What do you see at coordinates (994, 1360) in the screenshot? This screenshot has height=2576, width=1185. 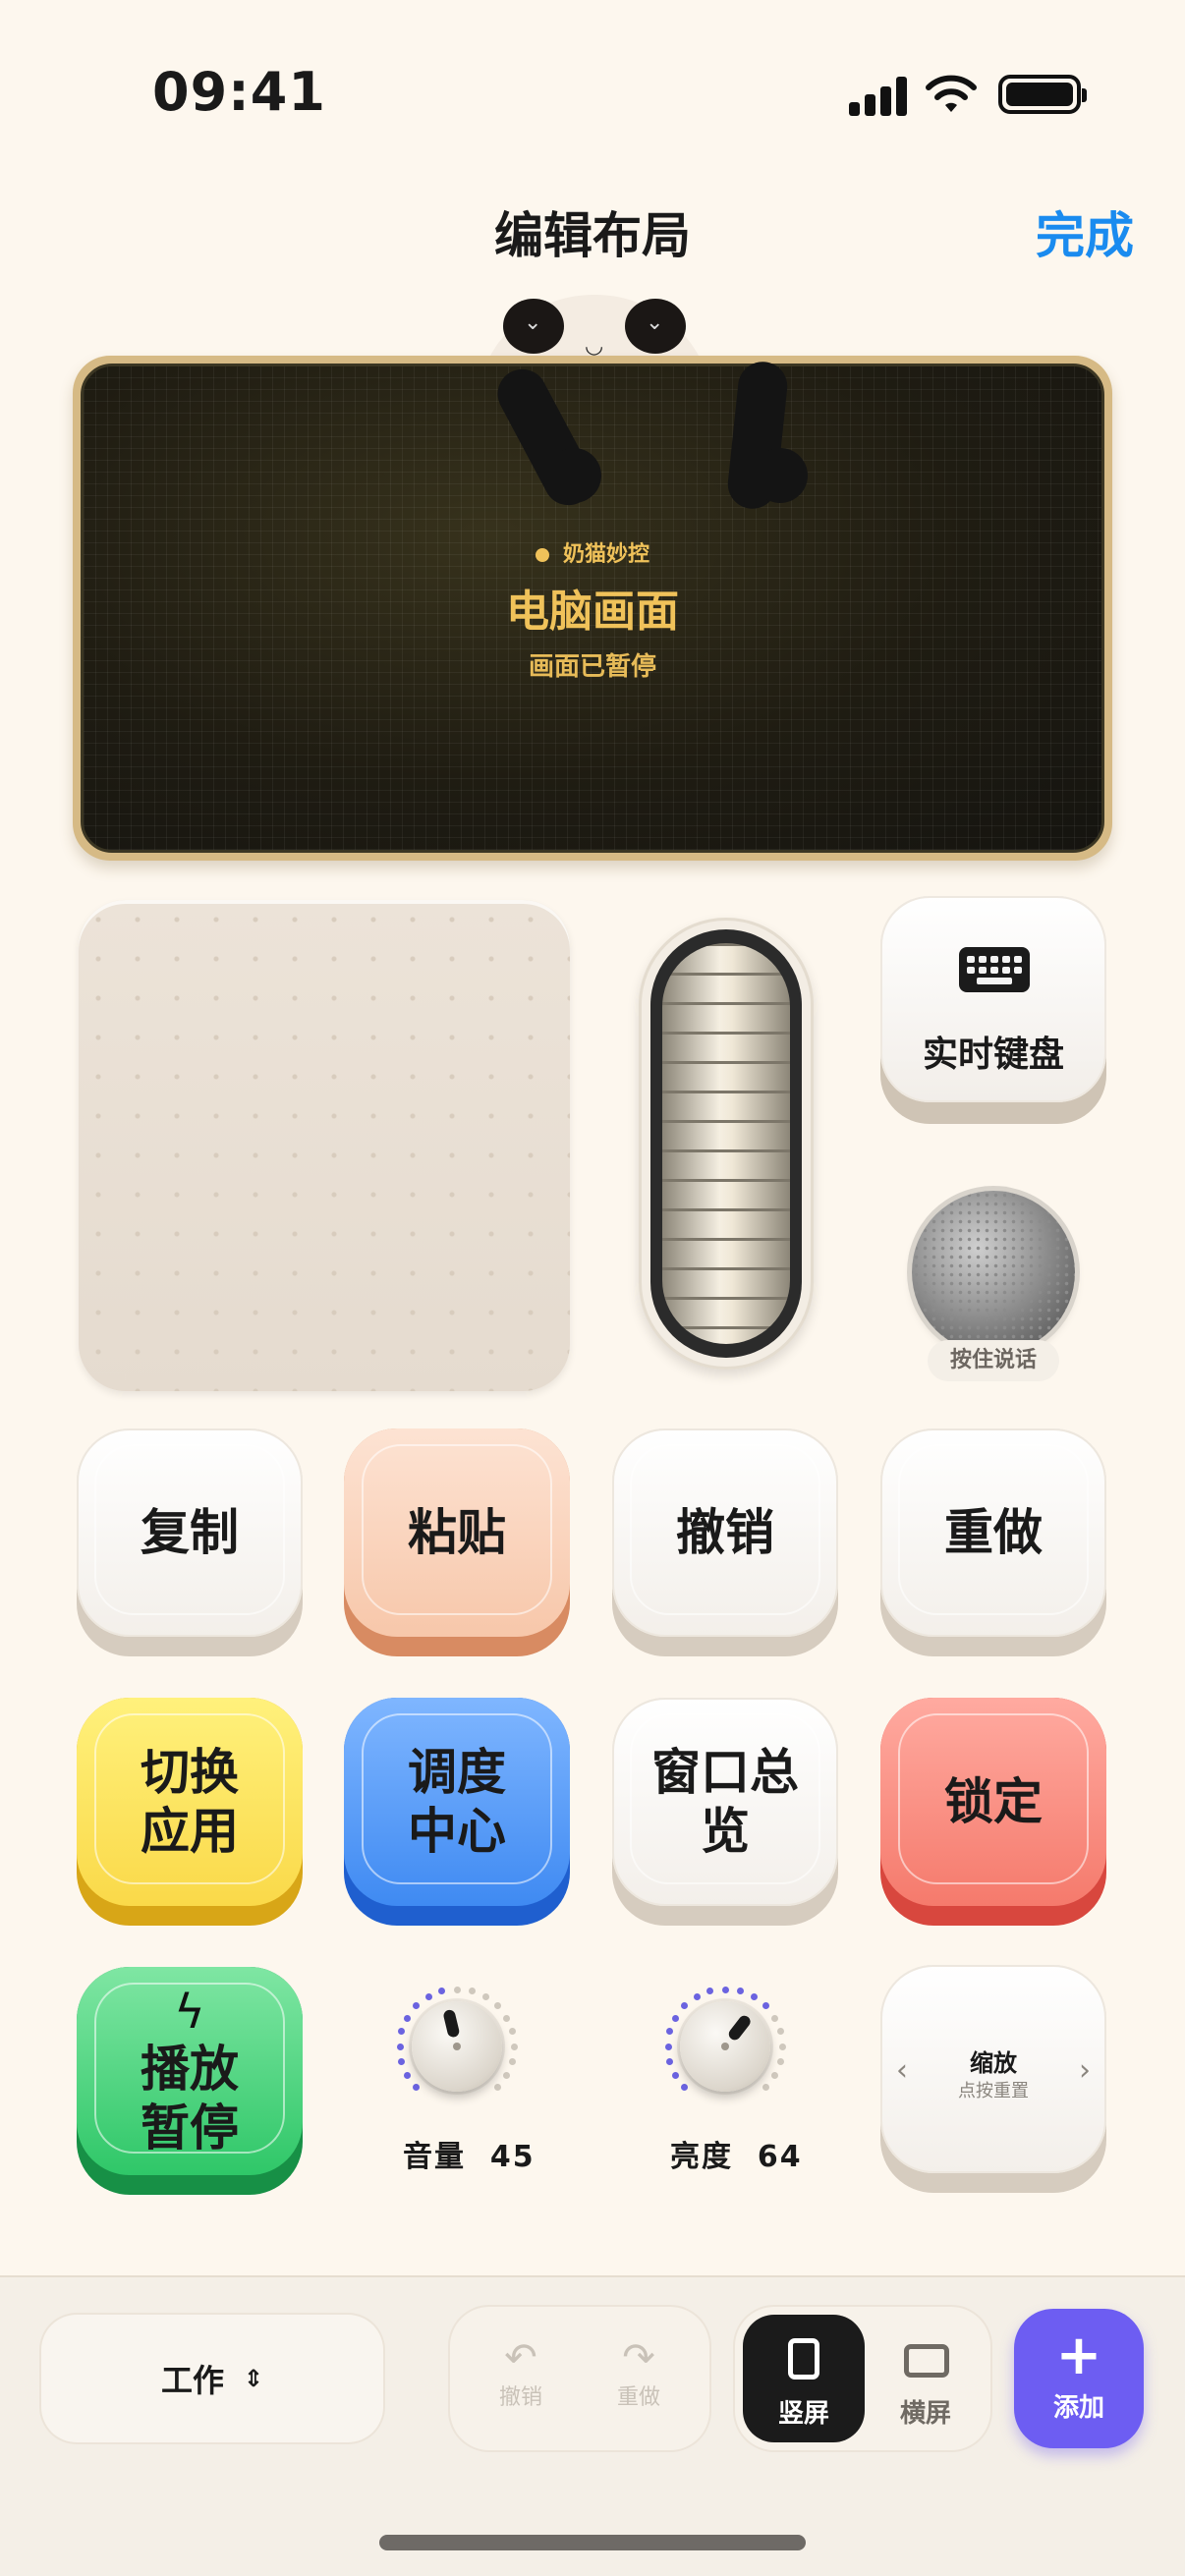 I see `push-to-talk-label: 按住说话` at bounding box center [994, 1360].